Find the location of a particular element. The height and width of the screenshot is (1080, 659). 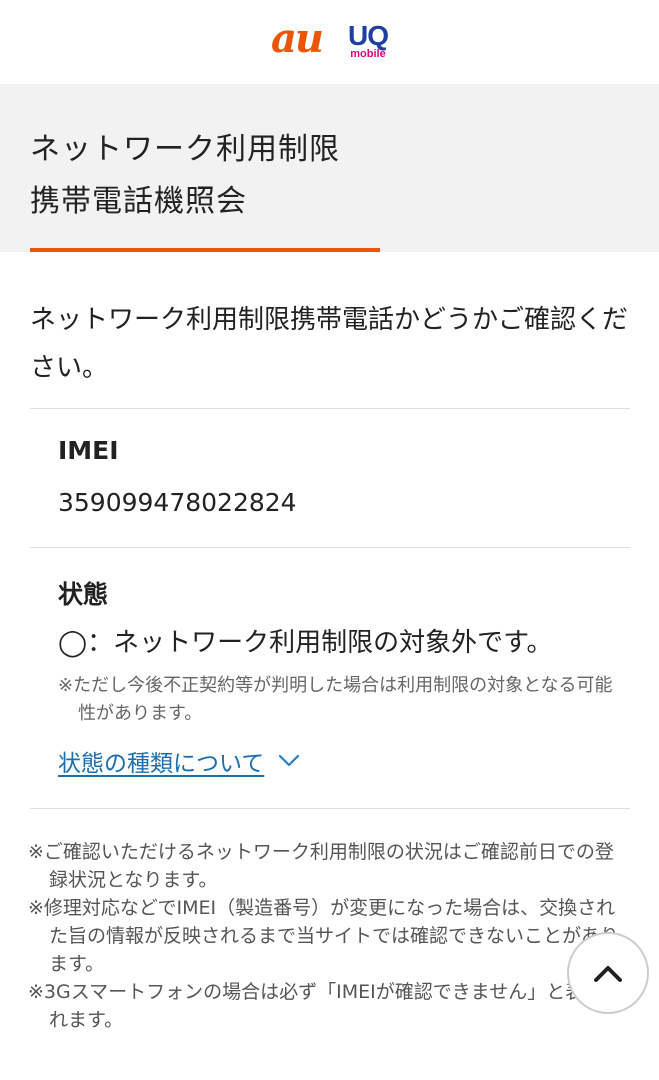

site-header: au UQ mobile is located at coordinates (329, 42).